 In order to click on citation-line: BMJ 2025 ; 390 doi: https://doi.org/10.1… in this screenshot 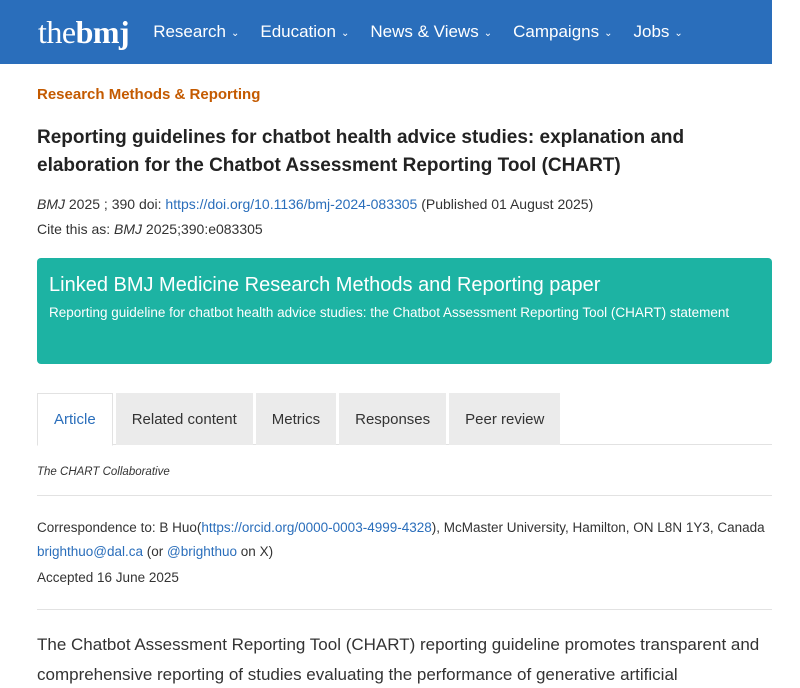, I will do `click(315, 204)`.